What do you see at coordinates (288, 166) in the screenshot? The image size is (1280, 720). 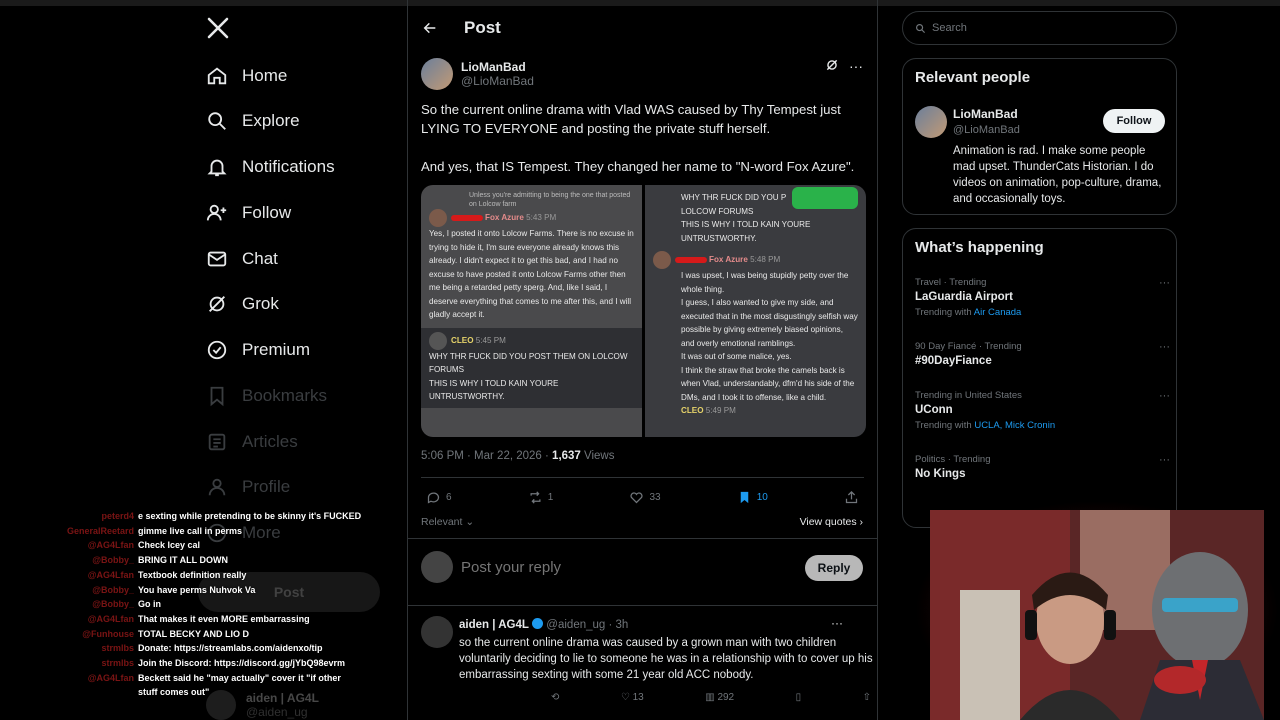 I see `nav-label: Notifications` at bounding box center [288, 166].